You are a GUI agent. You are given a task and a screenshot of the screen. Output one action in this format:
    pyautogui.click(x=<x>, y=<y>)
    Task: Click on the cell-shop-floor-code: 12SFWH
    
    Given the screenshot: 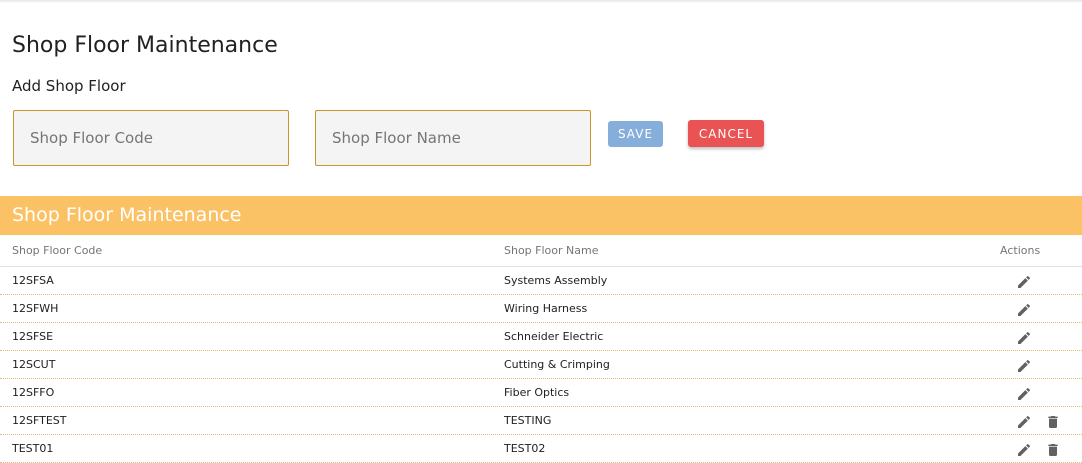 What is the action you would take?
    pyautogui.click(x=35, y=308)
    